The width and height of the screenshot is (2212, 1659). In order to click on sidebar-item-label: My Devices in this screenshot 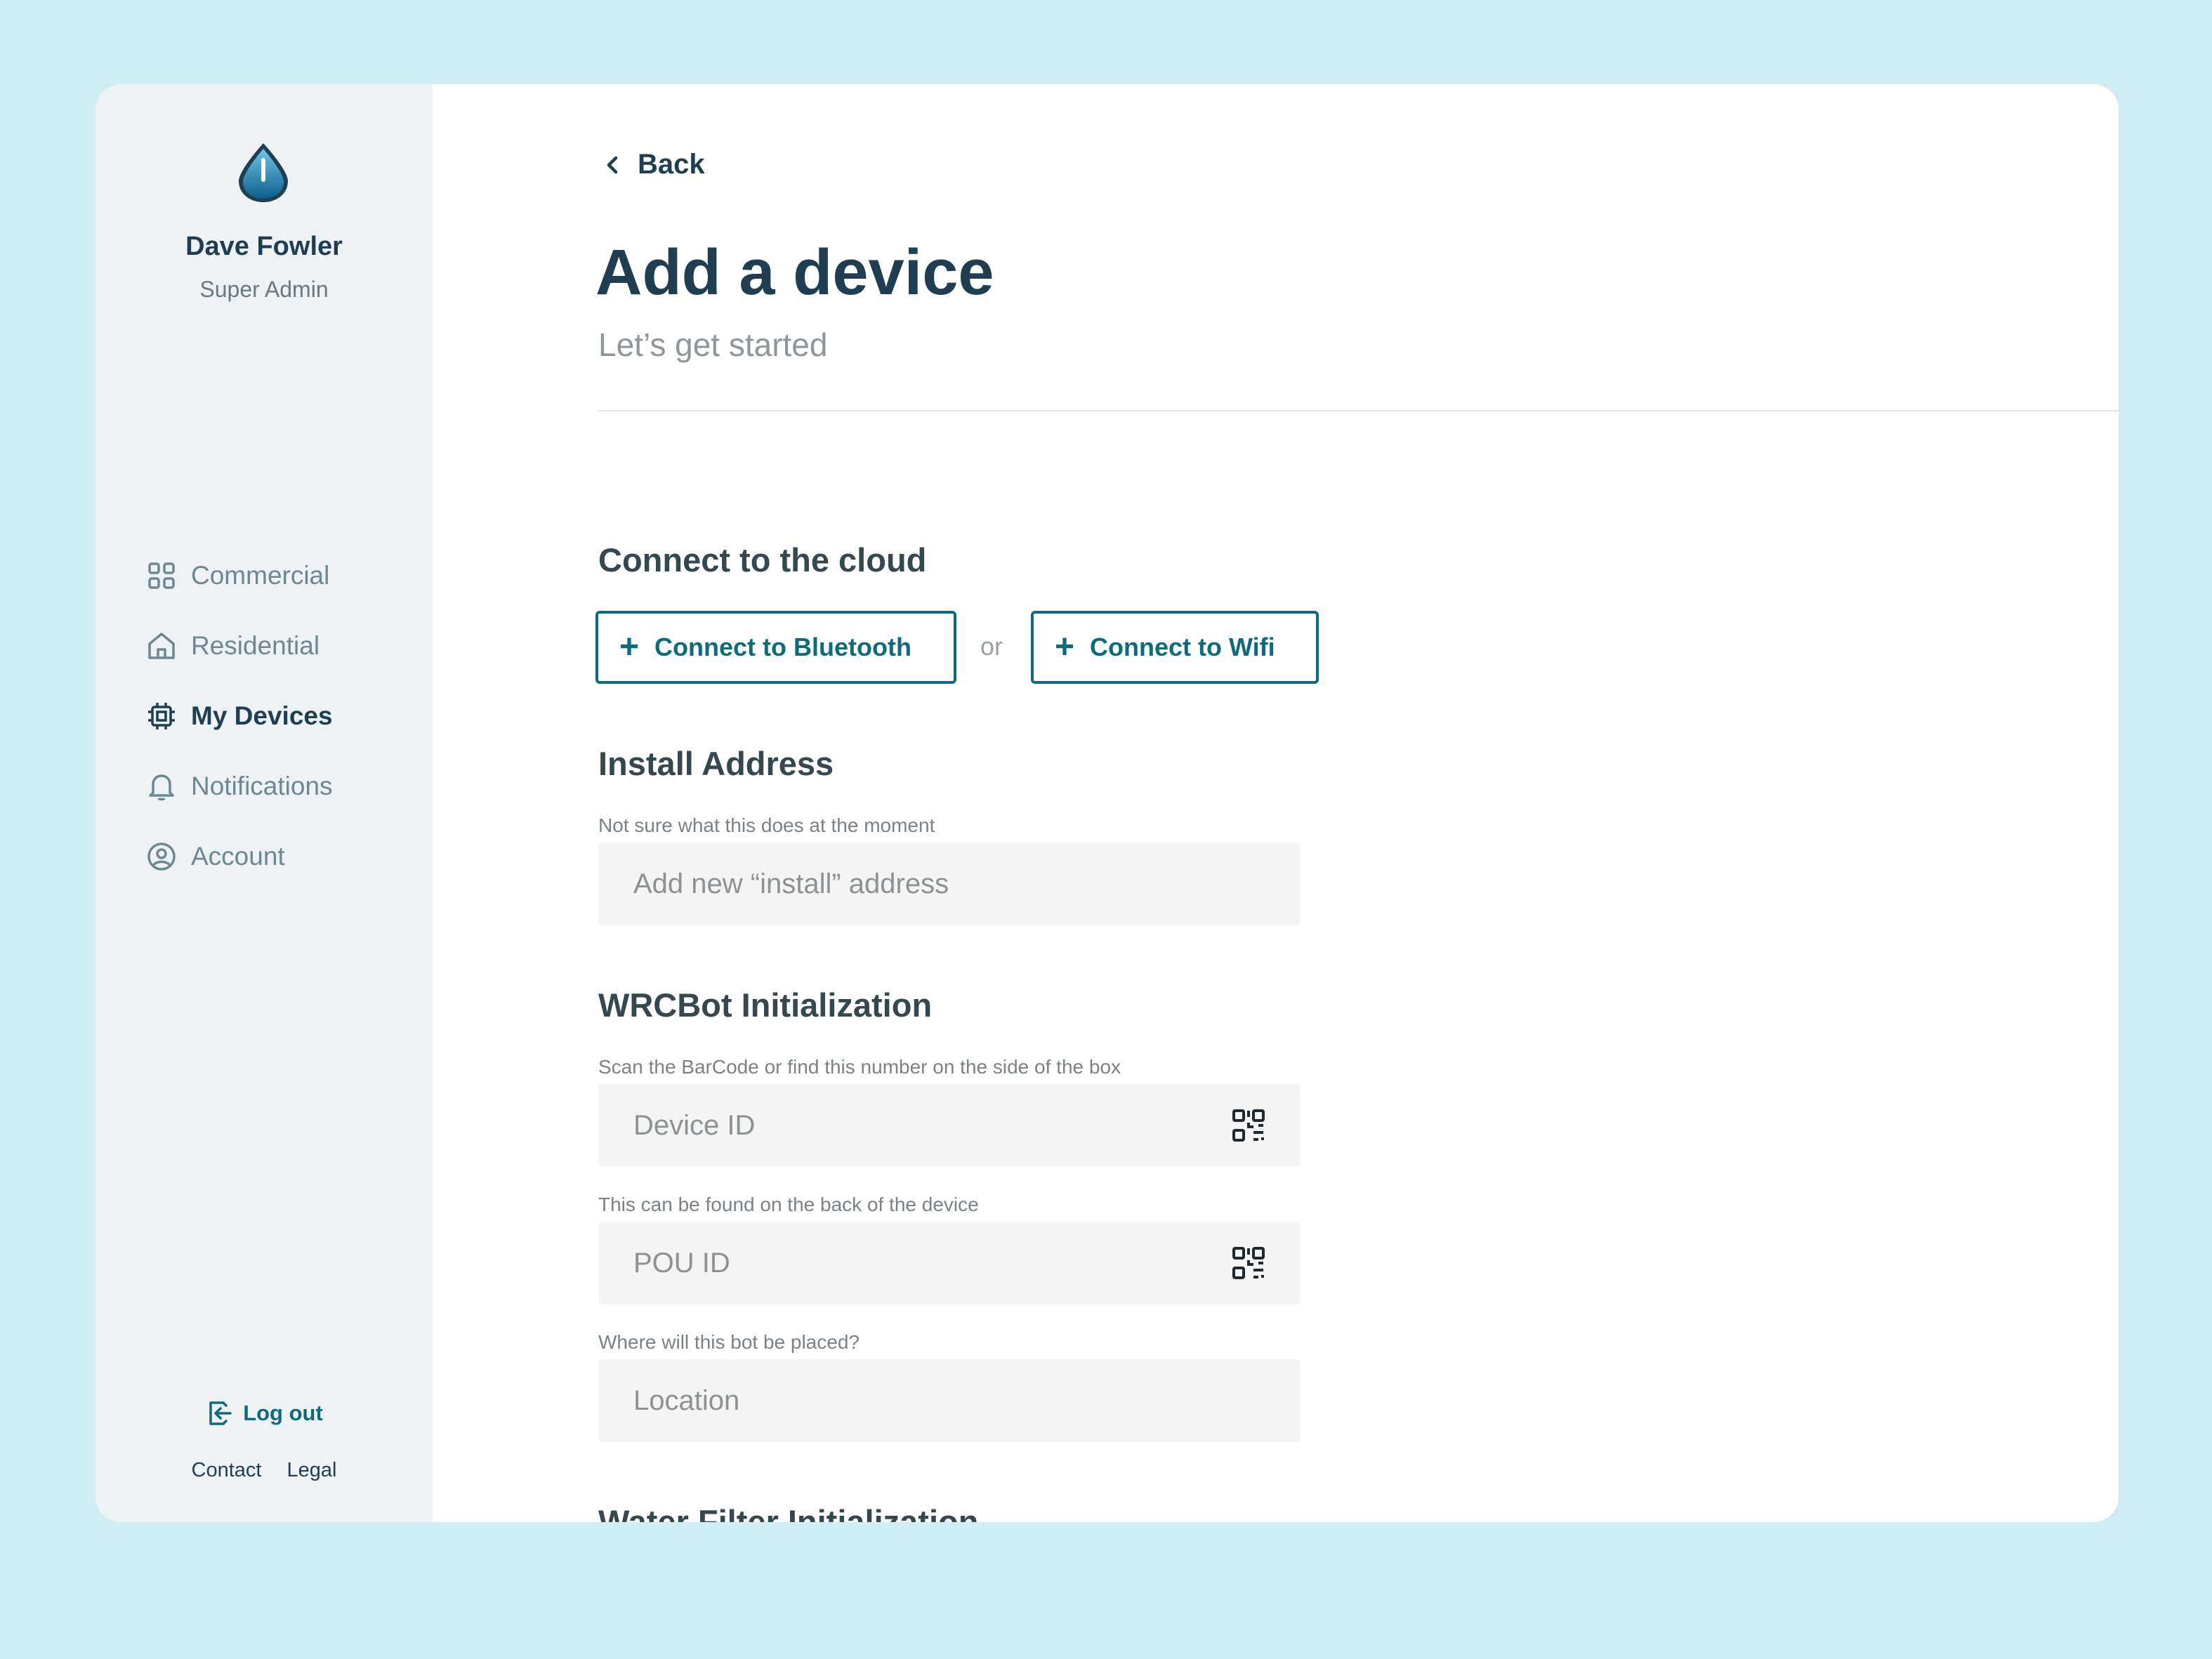, I will do `click(262, 716)`.